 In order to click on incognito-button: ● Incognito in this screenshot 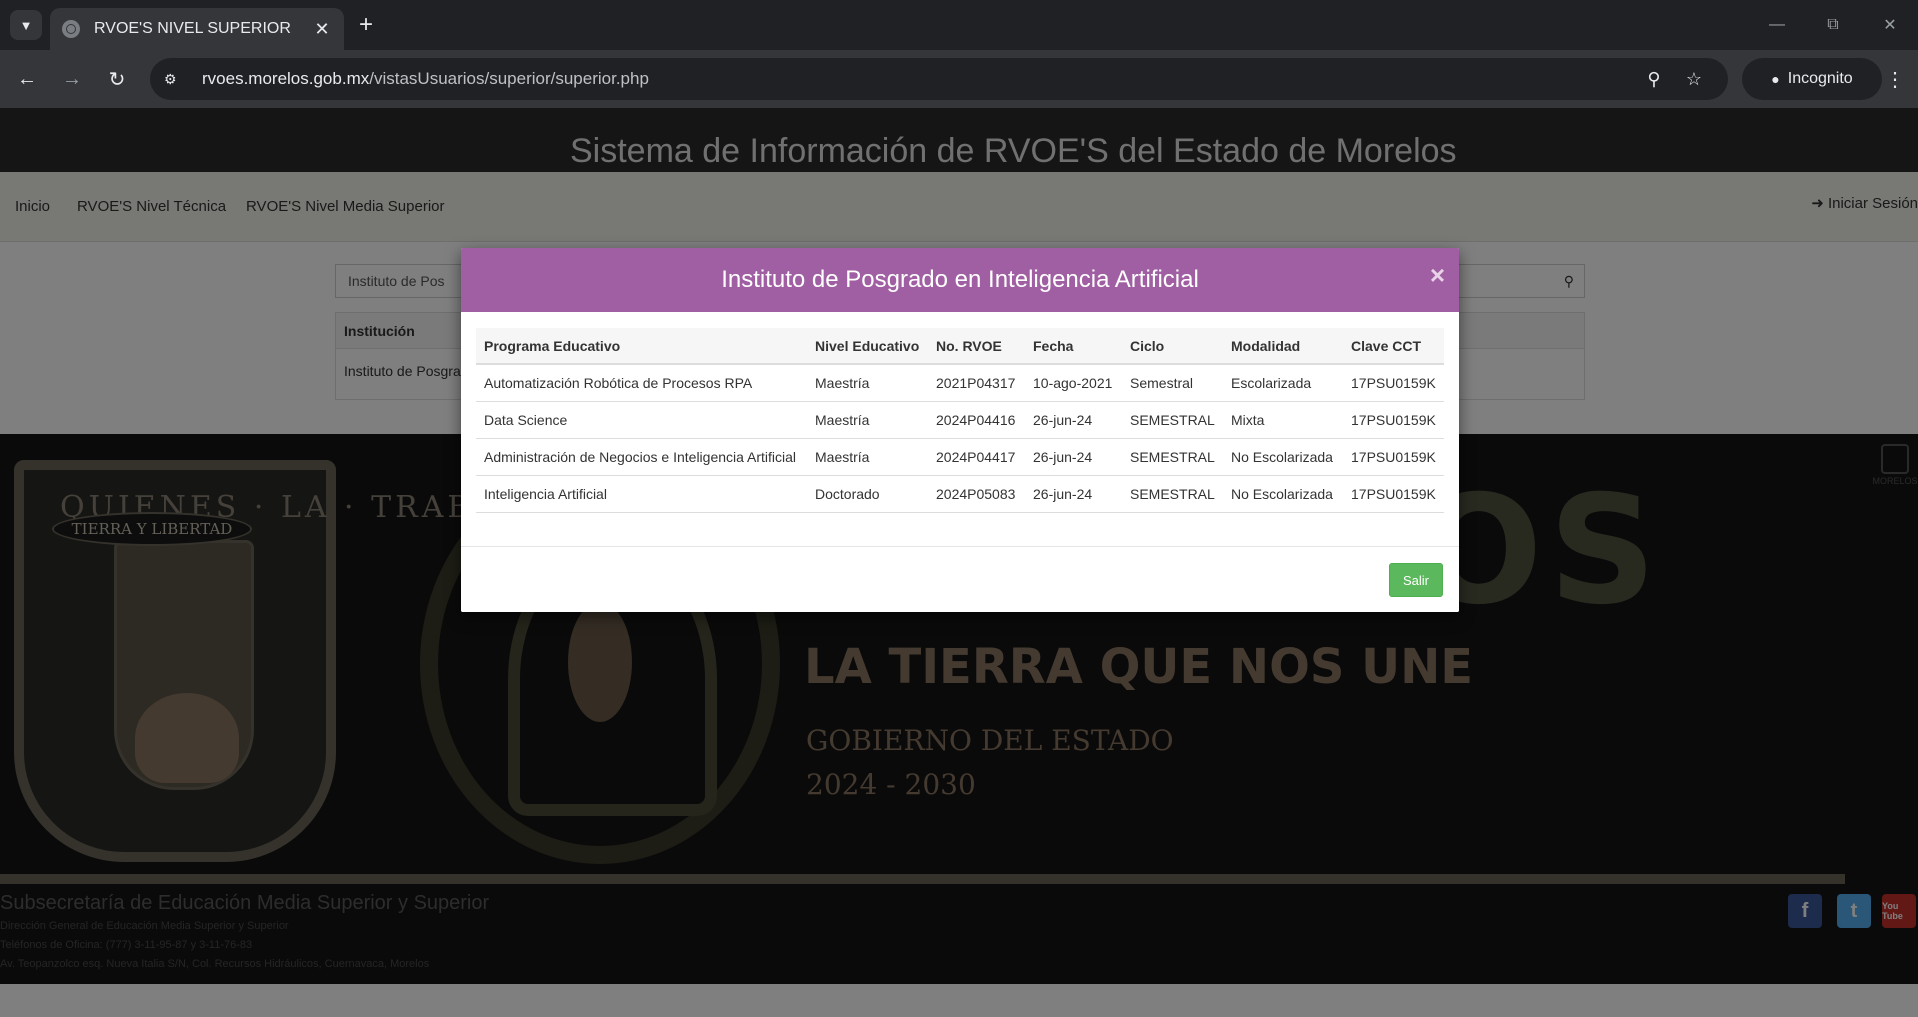, I will do `click(1812, 79)`.